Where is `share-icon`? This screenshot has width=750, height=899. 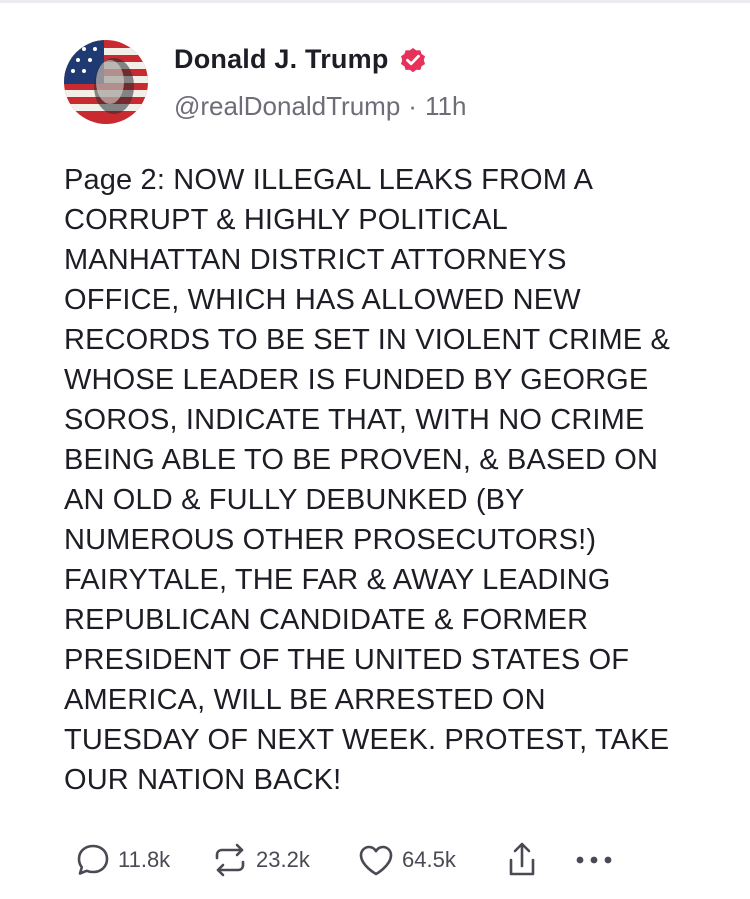
share-icon is located at coordinates (522, 859).